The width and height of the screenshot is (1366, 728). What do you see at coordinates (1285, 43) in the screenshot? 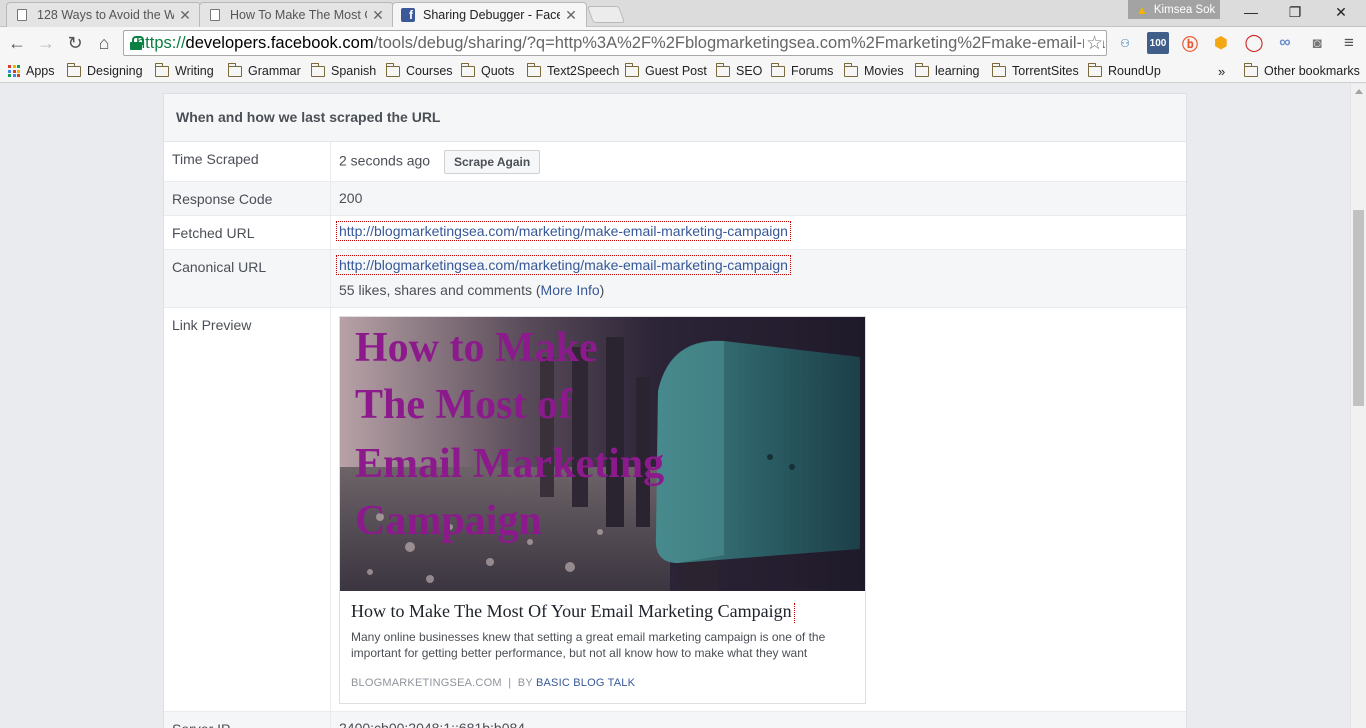
I see `extension-link-icon: ∞` at bounding box center [1285, 43].